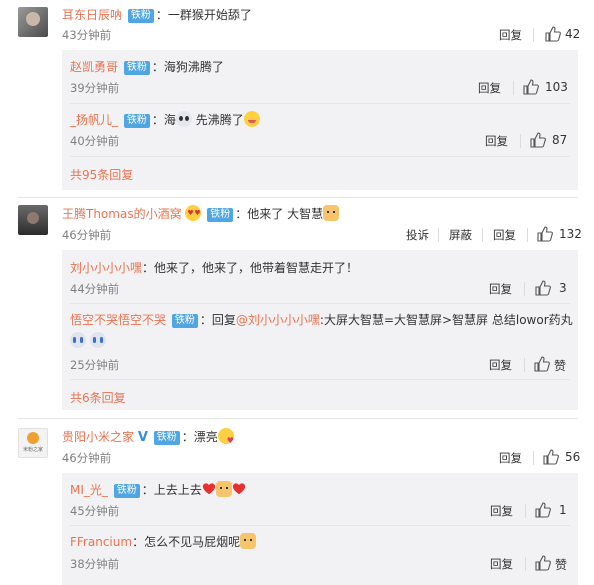 The image size is (594, 585). Describe the element at coordinates (223, 320) in the screenshot. I see `reply-prefix: 回复` at that location.